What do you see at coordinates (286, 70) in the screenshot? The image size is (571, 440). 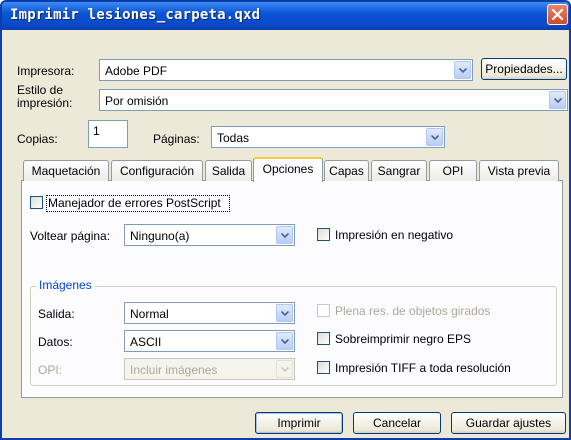 I see `printer-select: Adobe PDF` at bounding box center [286, 70].